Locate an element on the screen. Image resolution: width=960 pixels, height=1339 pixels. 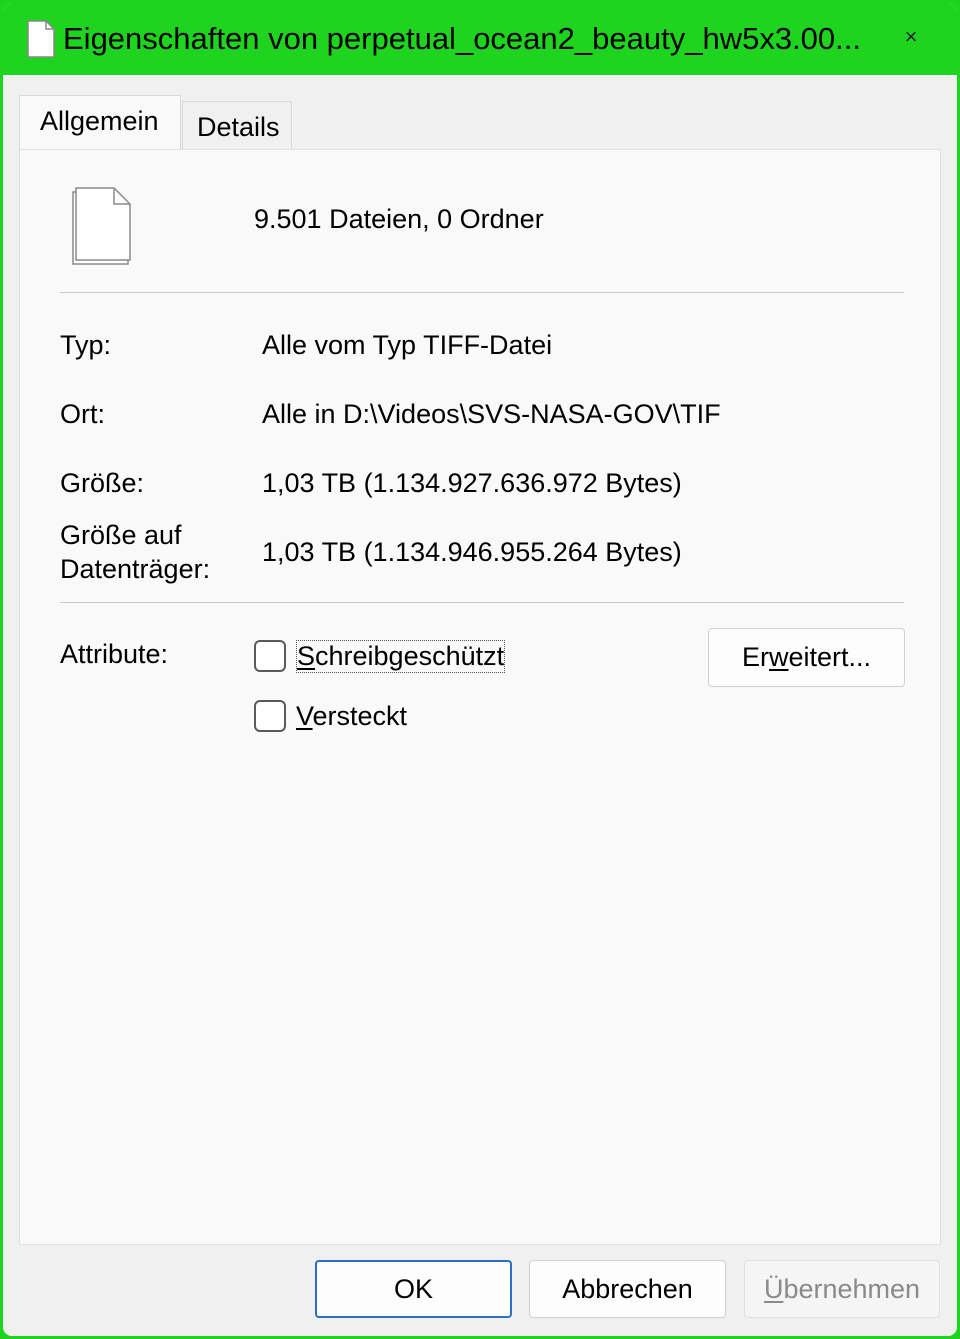
file-icon is located at coordinates (41, 39).